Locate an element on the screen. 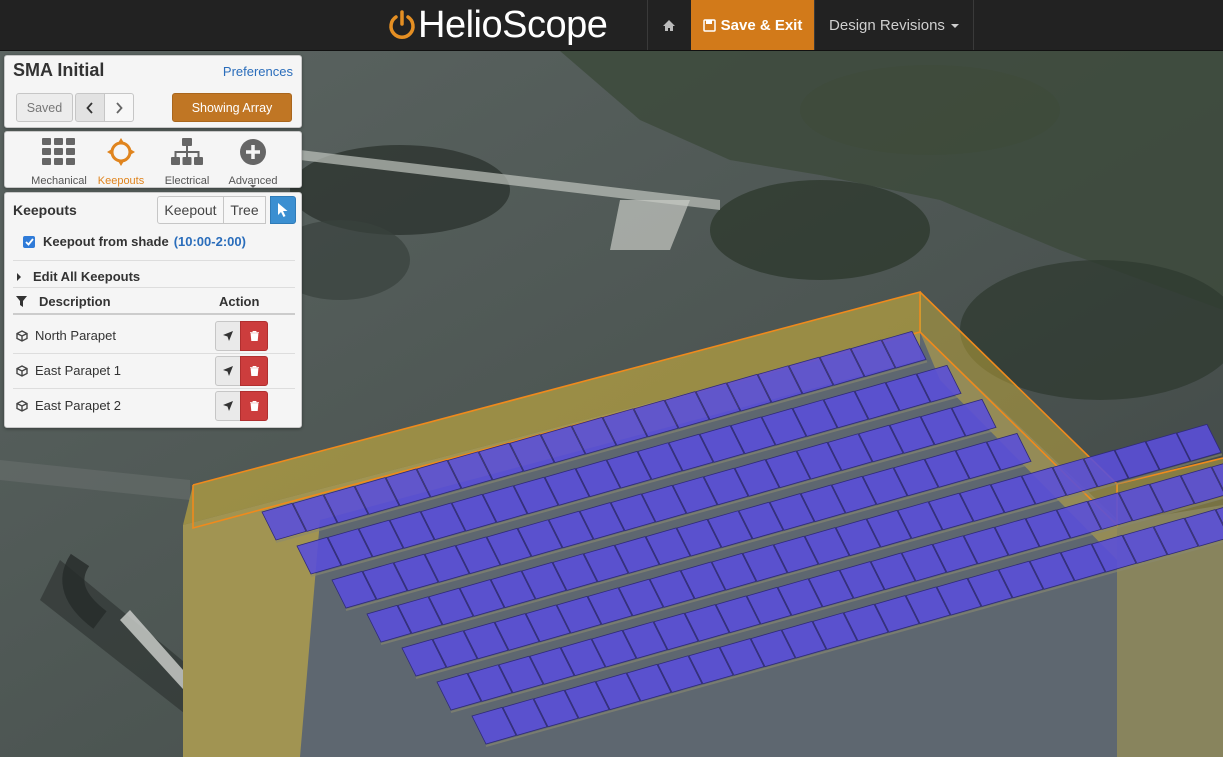 Image resolution: width=1223 pixels, height=757 pixels. keepout-name: North Parapet is located at coordinates (75, 335).